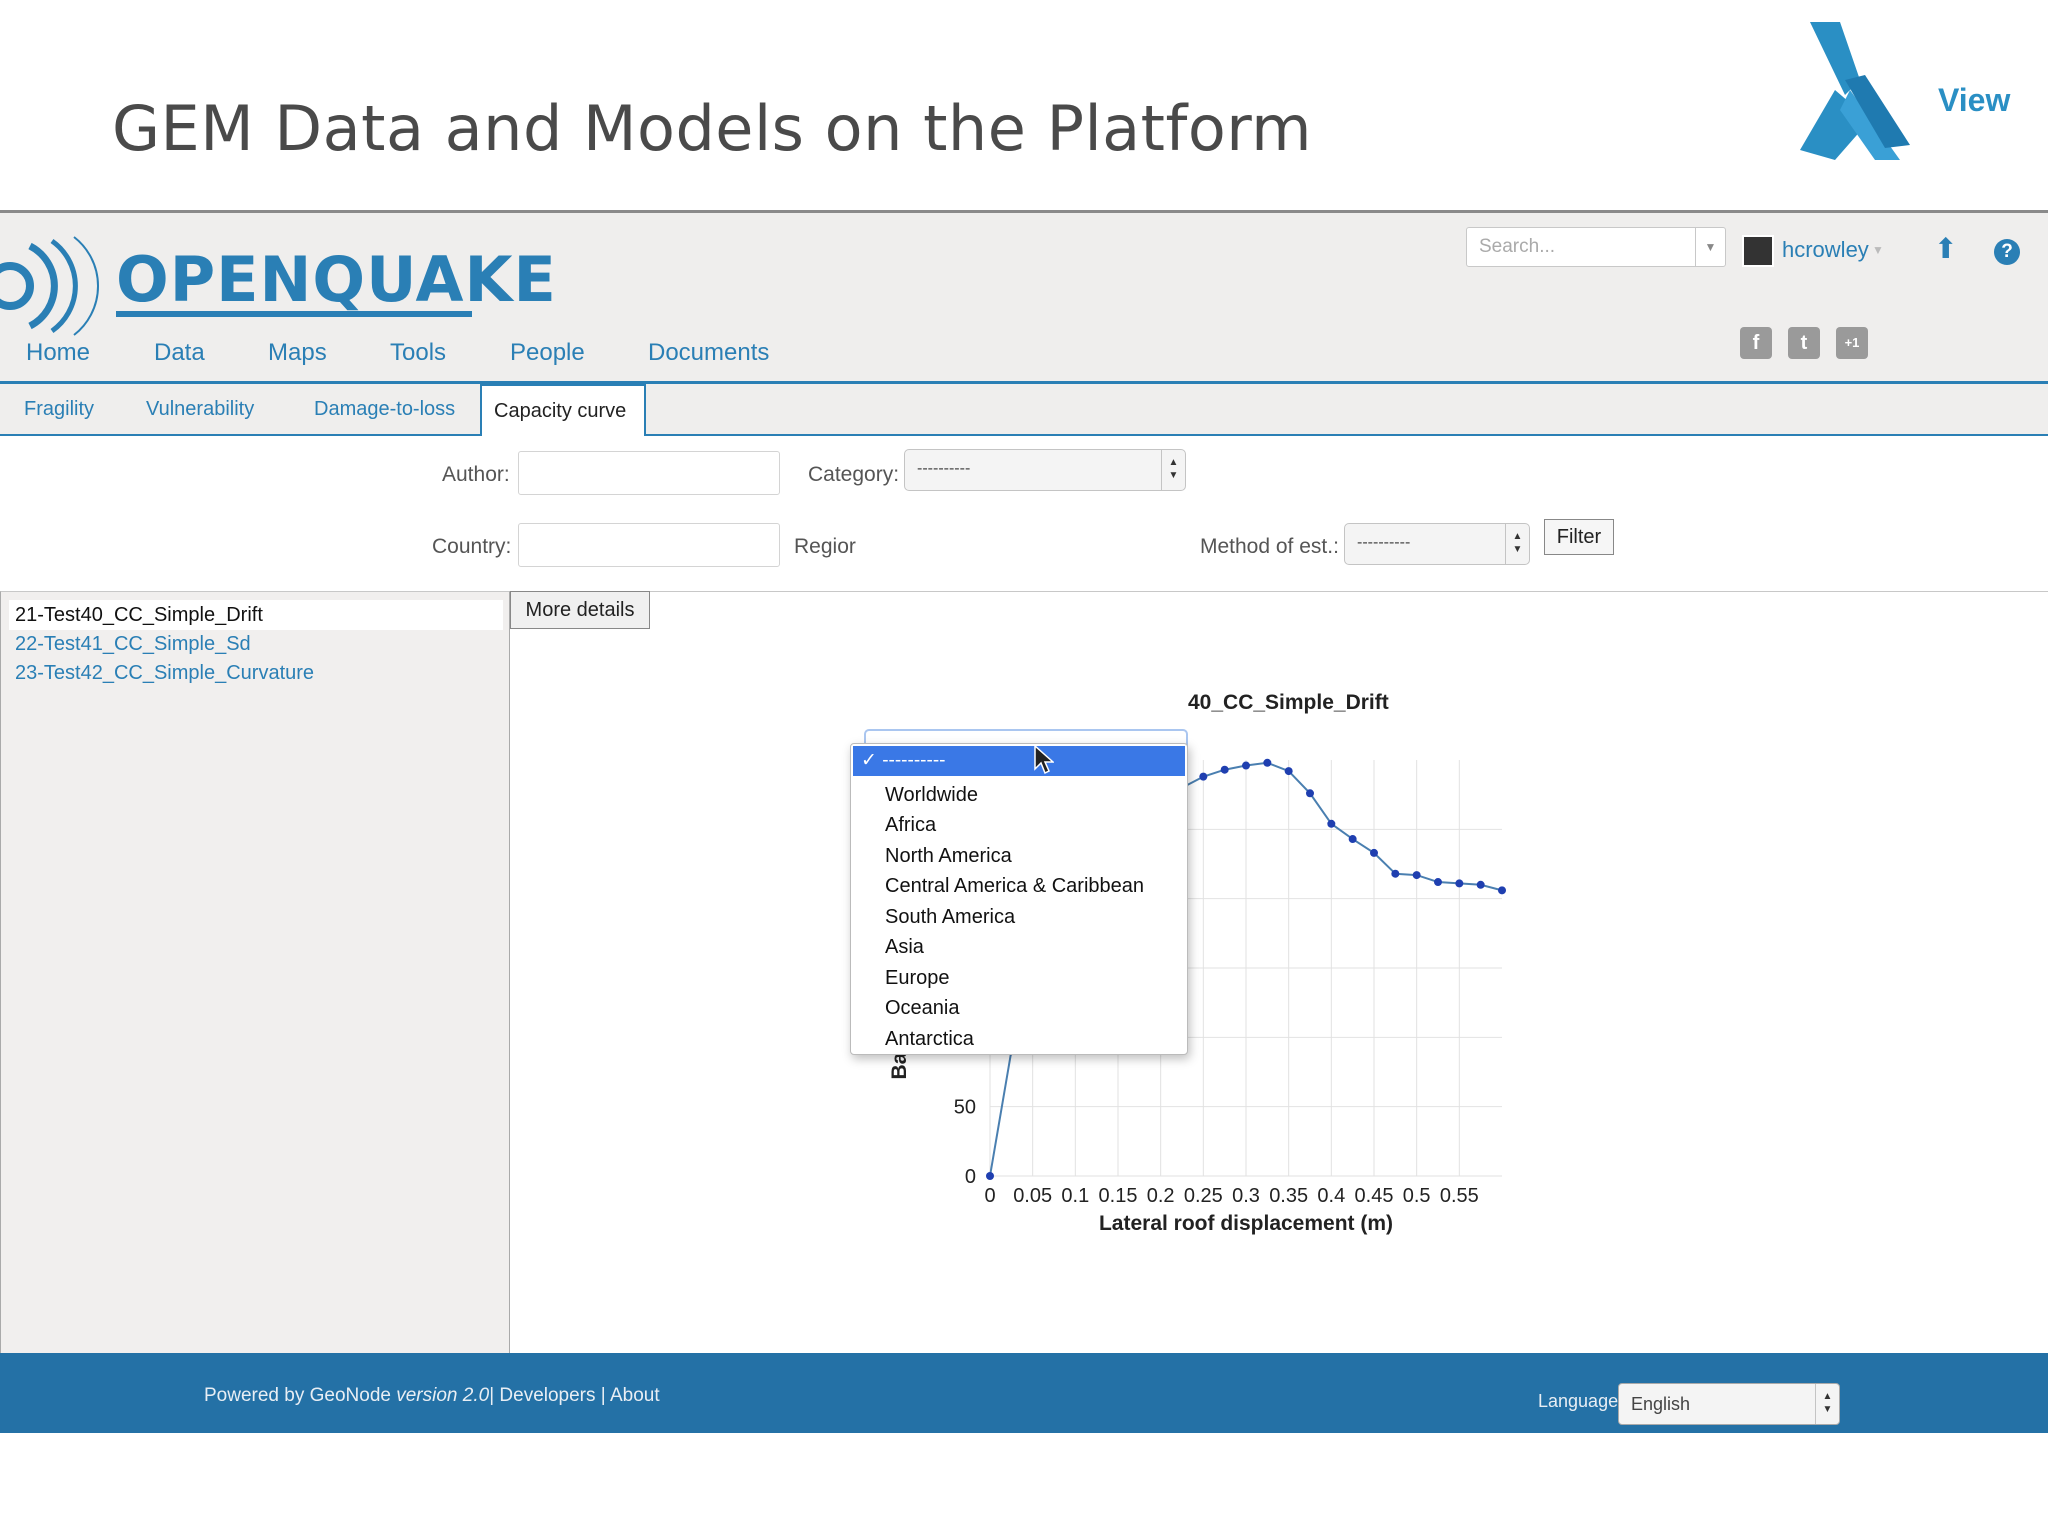  I want to click on search-dropdown-icon: ▼, so click(1710, 247).